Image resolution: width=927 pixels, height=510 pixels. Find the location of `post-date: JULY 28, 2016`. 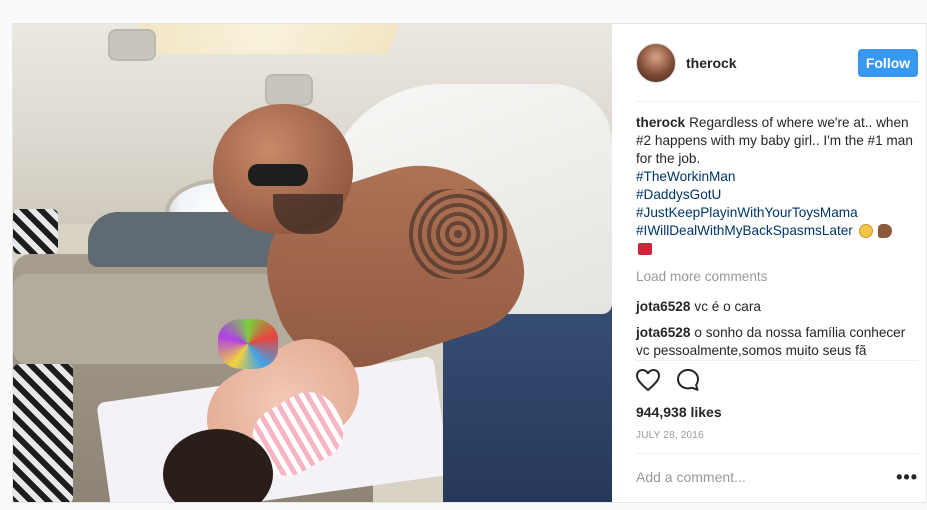

post-date: JULY 28, 2016 is located at coordinates (670, 435).